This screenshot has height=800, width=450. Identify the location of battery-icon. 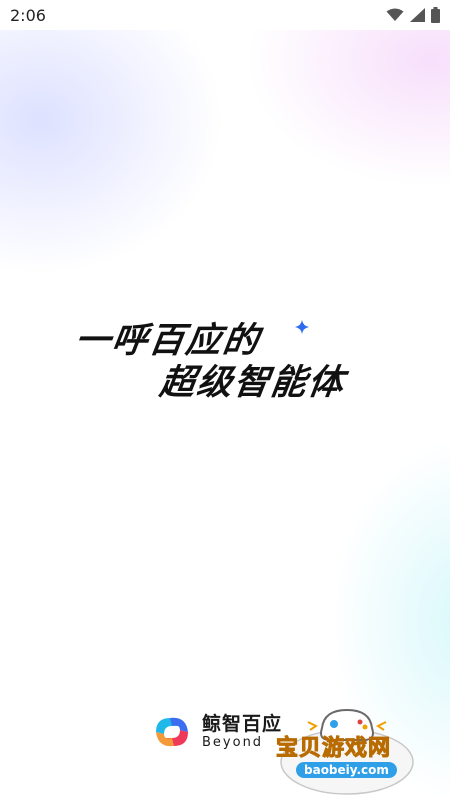
(435, 15).